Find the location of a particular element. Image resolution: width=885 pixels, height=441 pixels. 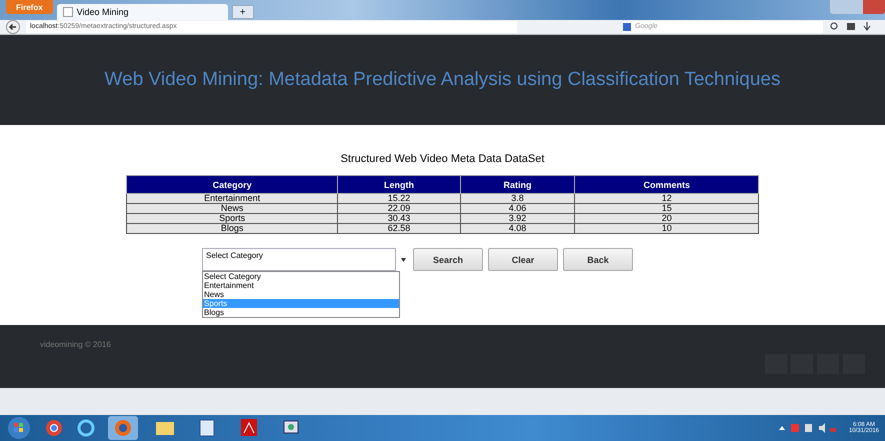

table-cell: Sports is located at coordinates (232, 219).